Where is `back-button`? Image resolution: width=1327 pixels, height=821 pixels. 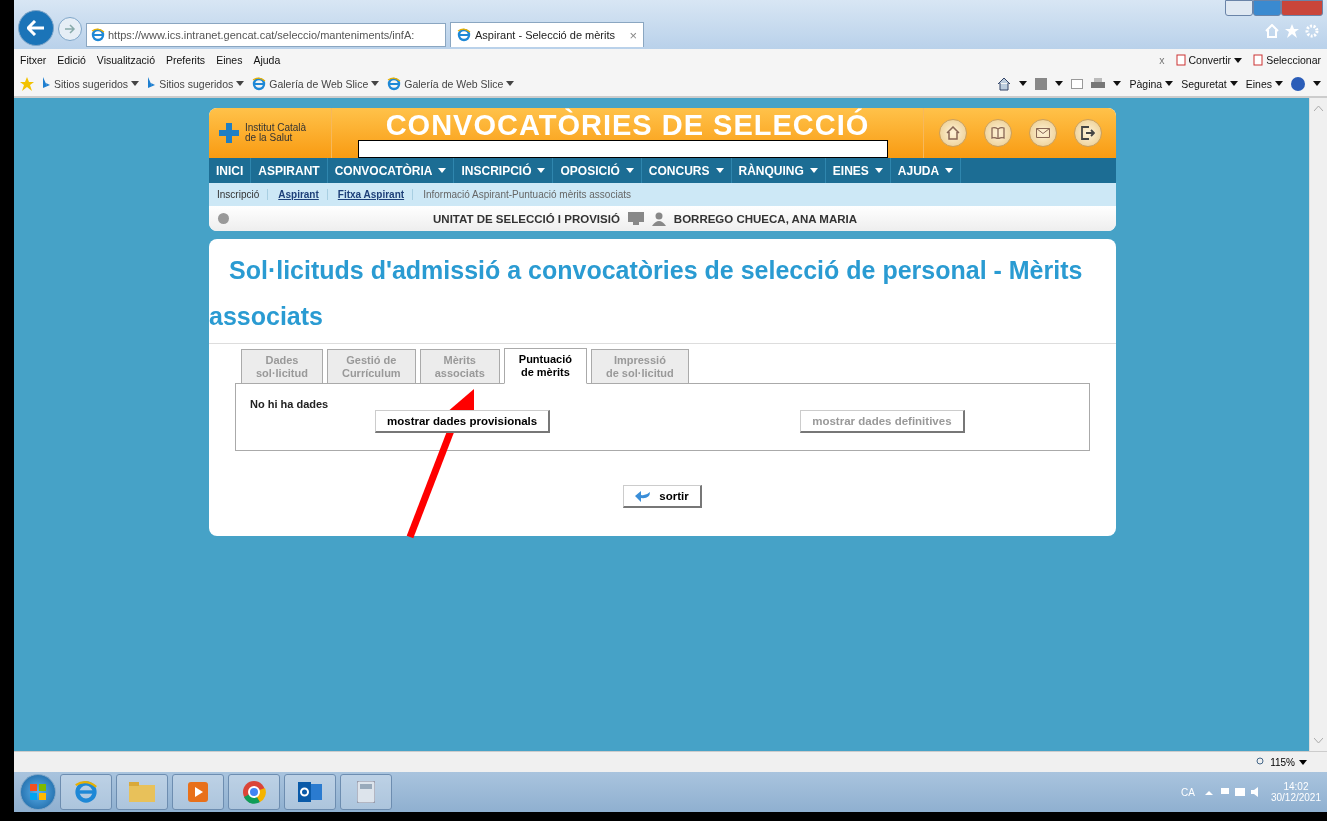 back-button is located at coordinates (36, 28).